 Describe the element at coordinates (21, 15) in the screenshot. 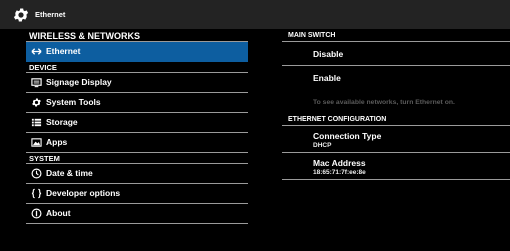

I see `gear-icon` at that location.